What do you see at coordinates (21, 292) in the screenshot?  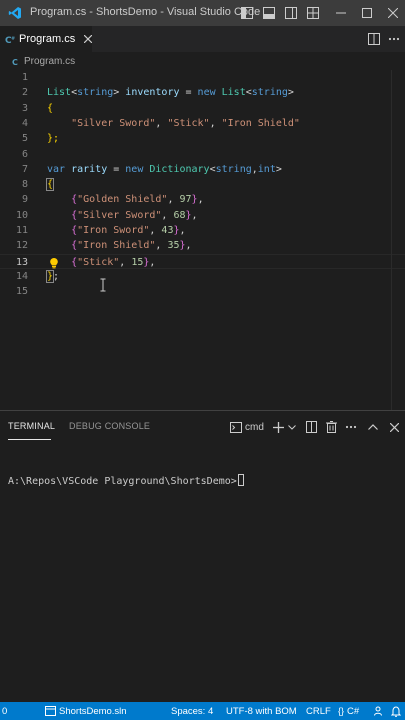 I see `line-number: 15` at bounding box center [21, 292].